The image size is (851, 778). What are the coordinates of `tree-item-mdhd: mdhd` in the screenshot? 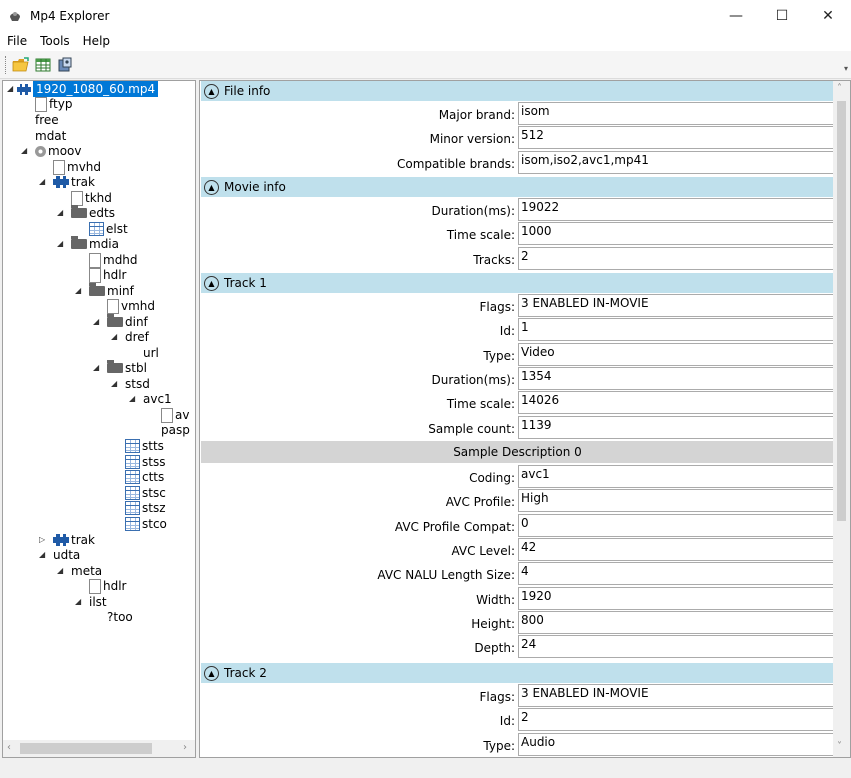 It's located at (113, 260).